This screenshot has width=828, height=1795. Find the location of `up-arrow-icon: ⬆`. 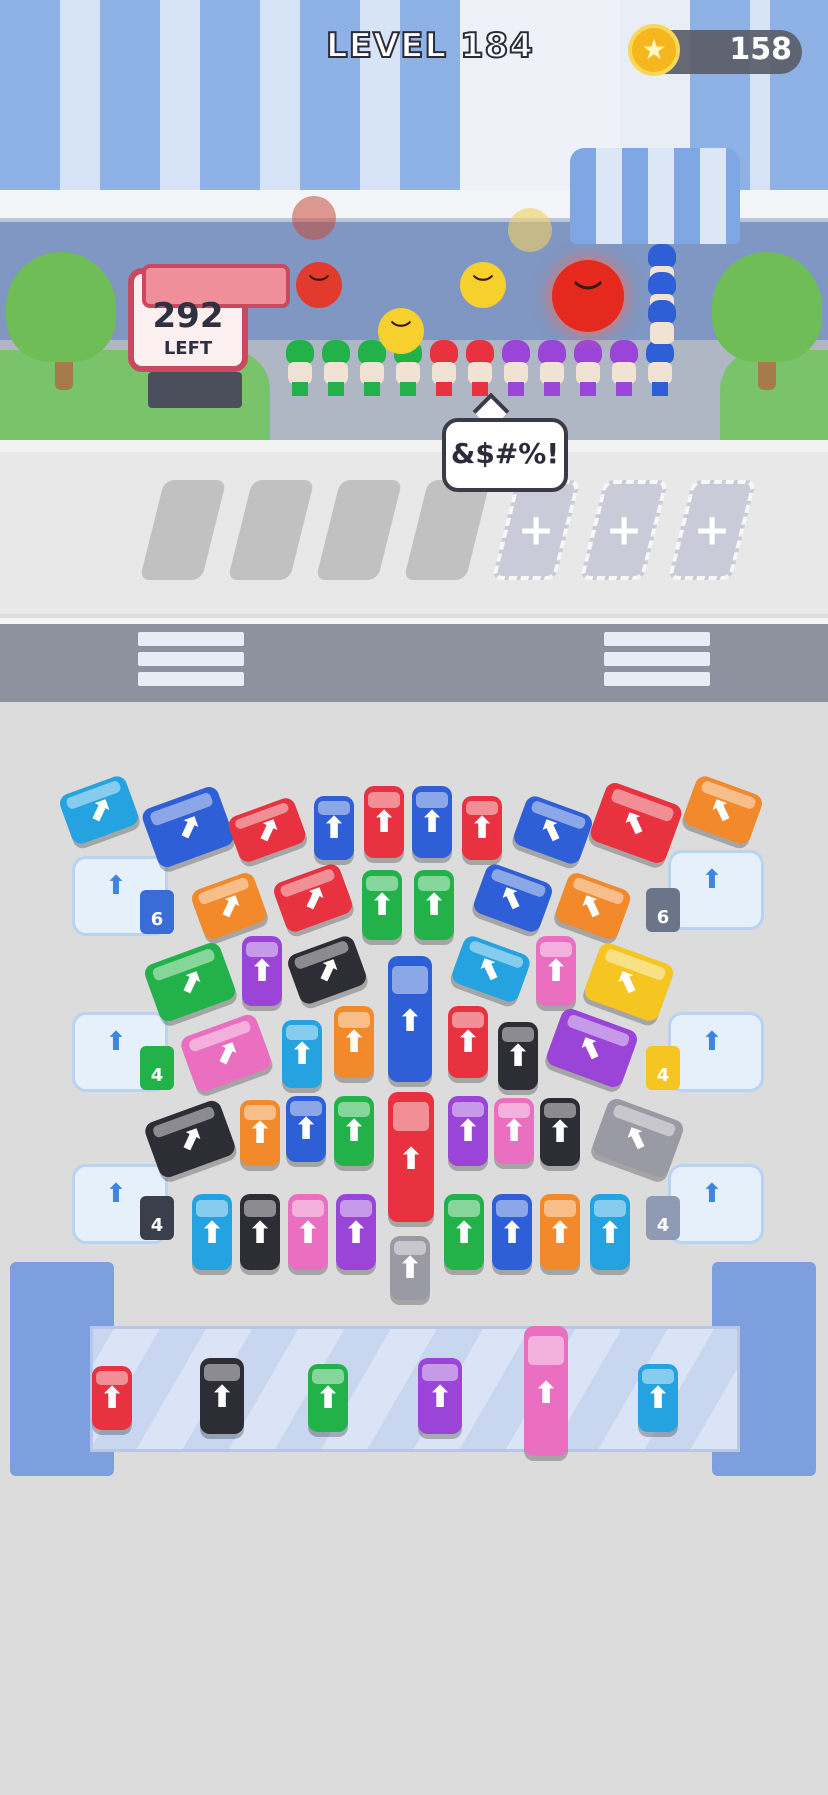

up-arrow-icon: ⬆ is located at coordinates (116, 1194).